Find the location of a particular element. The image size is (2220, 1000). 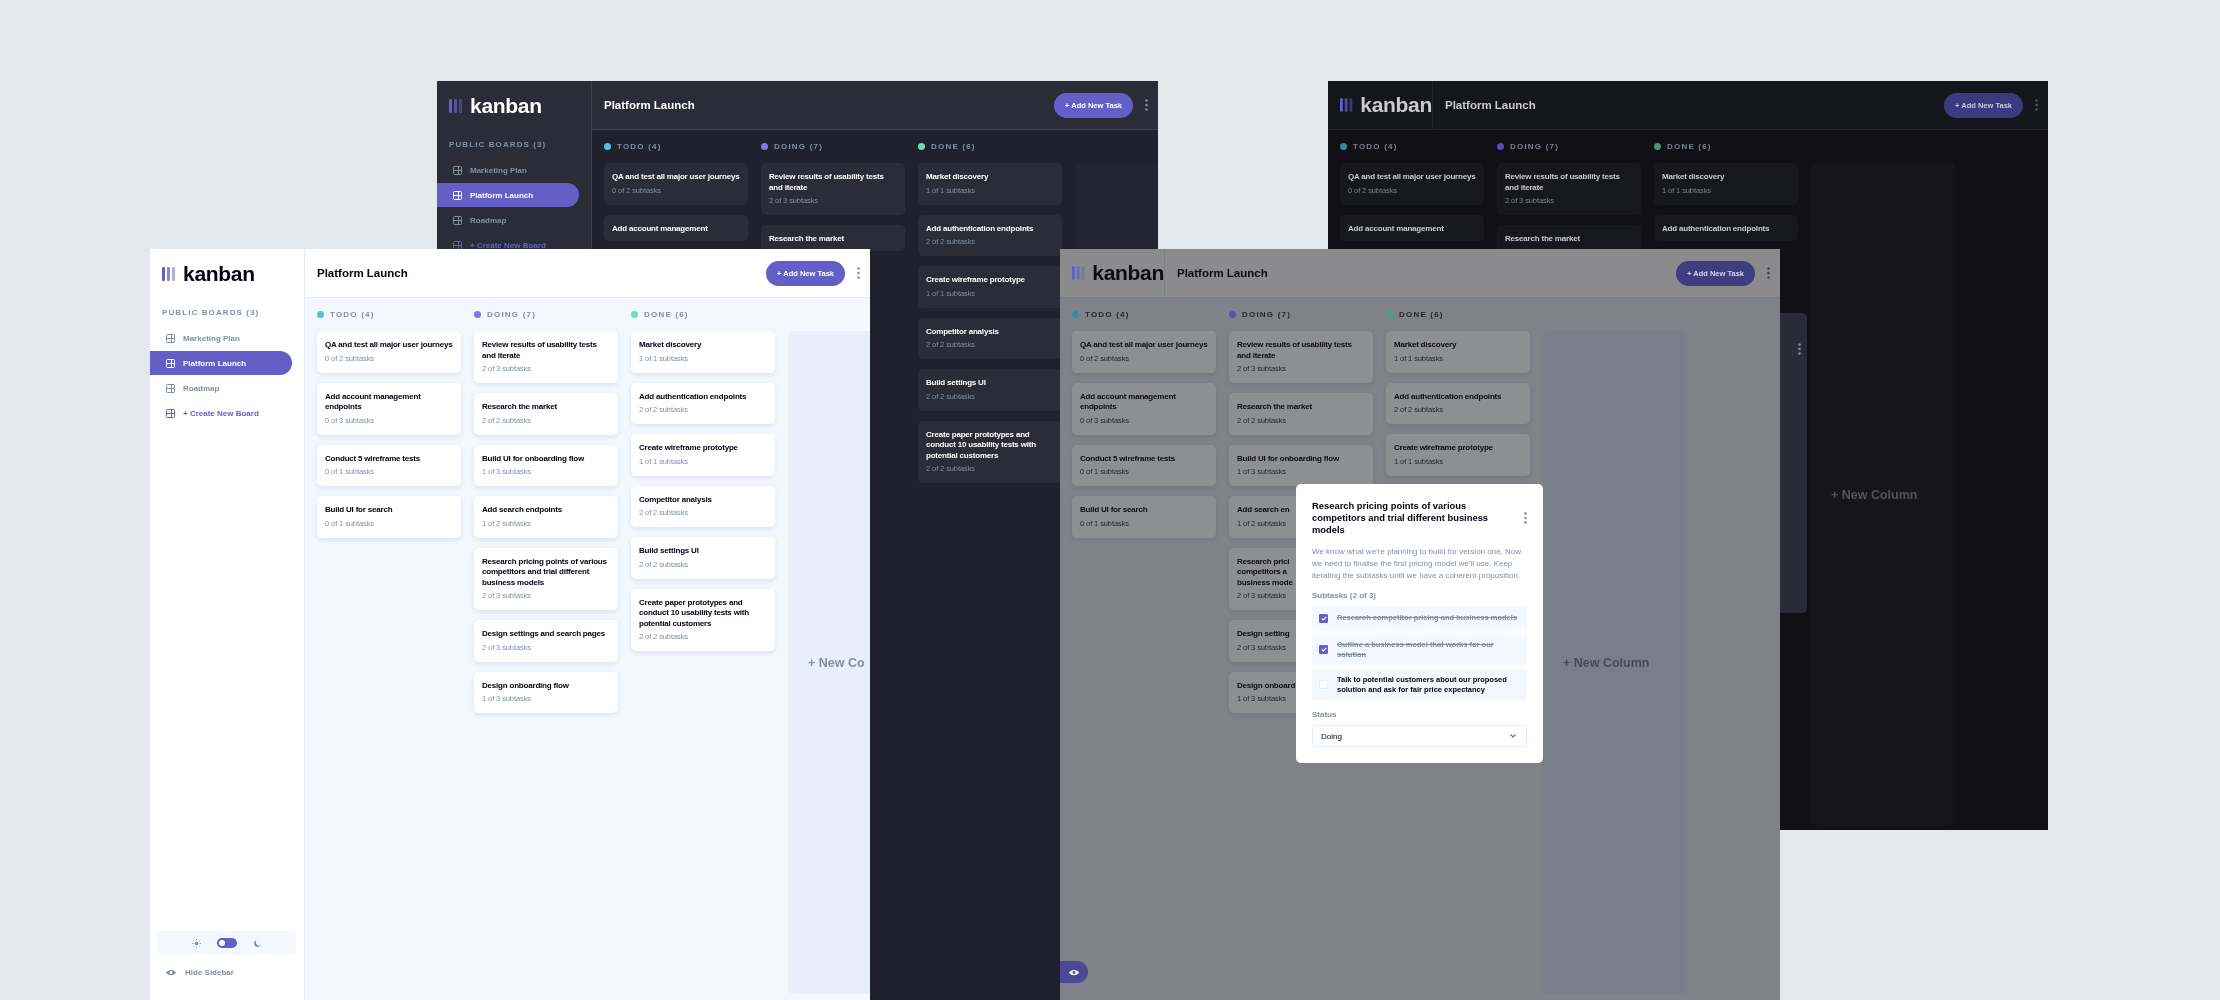

dialog-title: Research pricing points of various competitors and trial different business models is located at coordinates (1401, 518).